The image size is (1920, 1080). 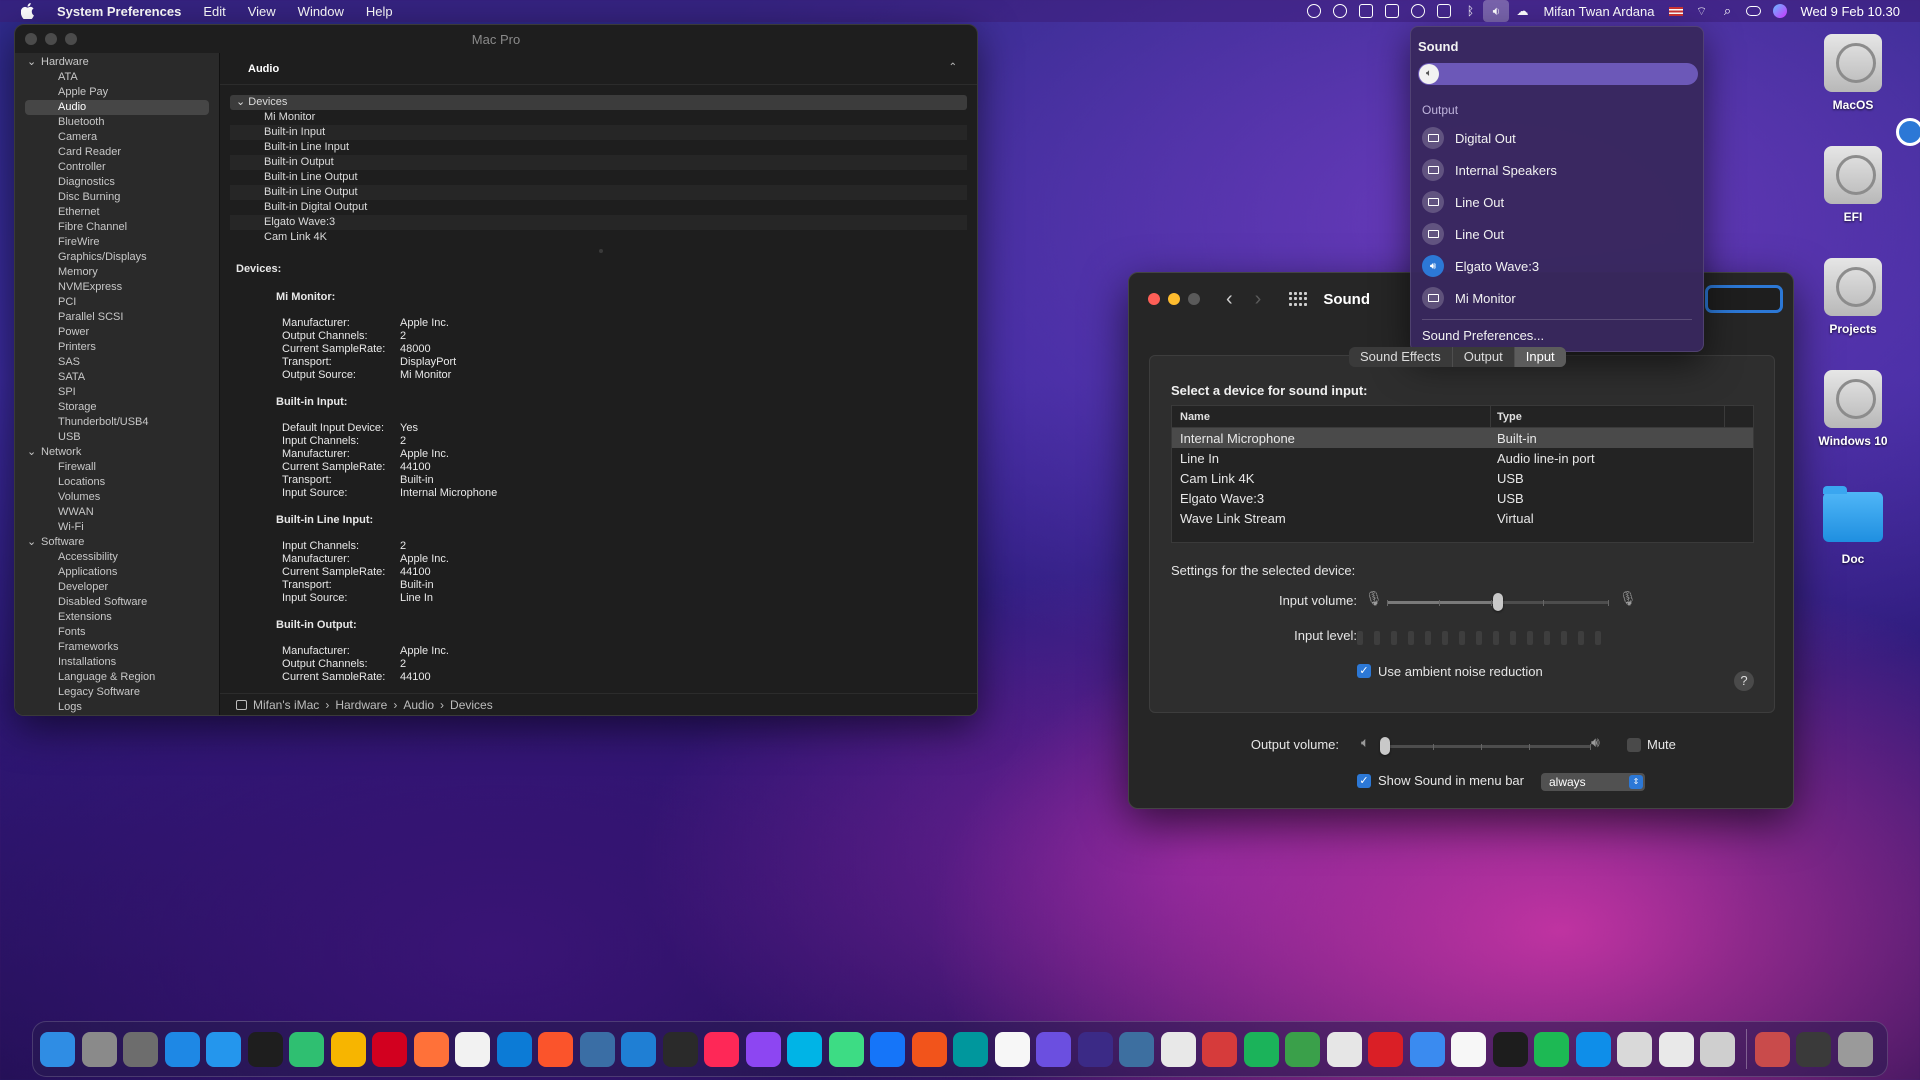 I want to click on sidebar-item: SATA, so click(x=117, y=377).